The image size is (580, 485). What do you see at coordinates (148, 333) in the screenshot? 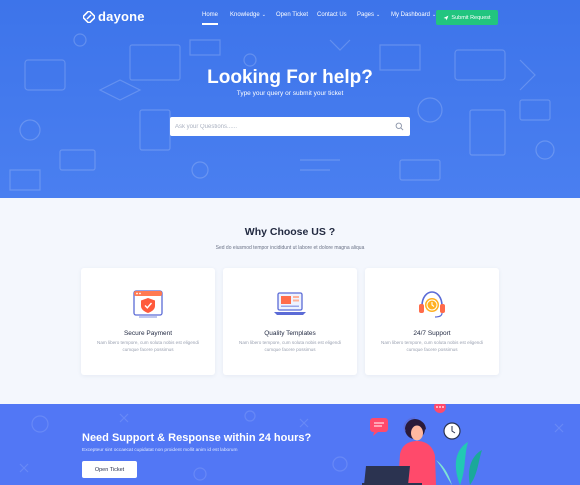
I see `card-title: Secure Payment` at bounding box center [148, 333].